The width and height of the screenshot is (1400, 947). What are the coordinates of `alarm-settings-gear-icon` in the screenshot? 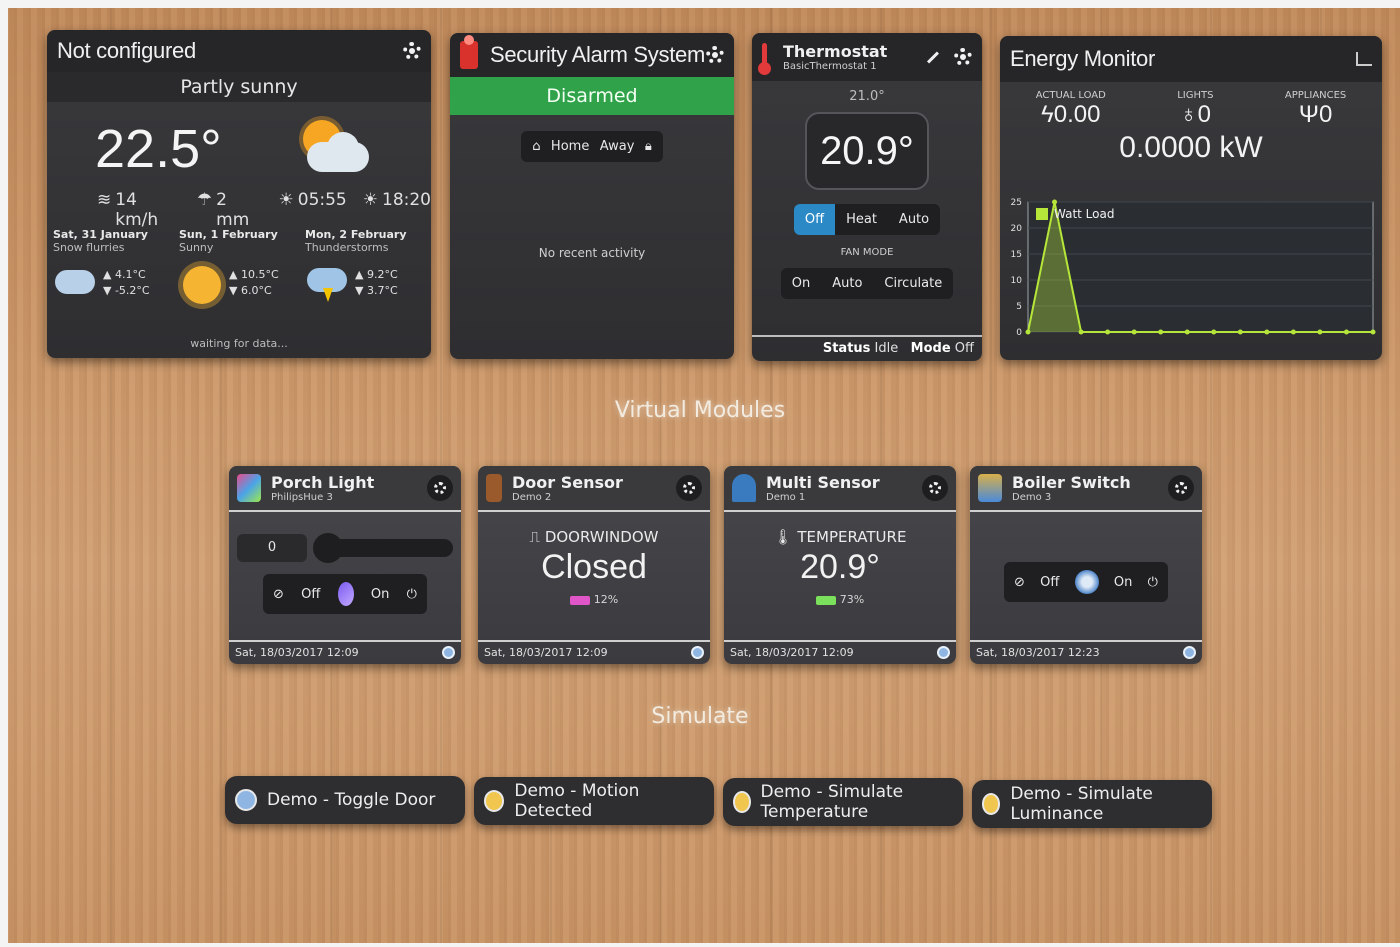 It's located at (715, 55).